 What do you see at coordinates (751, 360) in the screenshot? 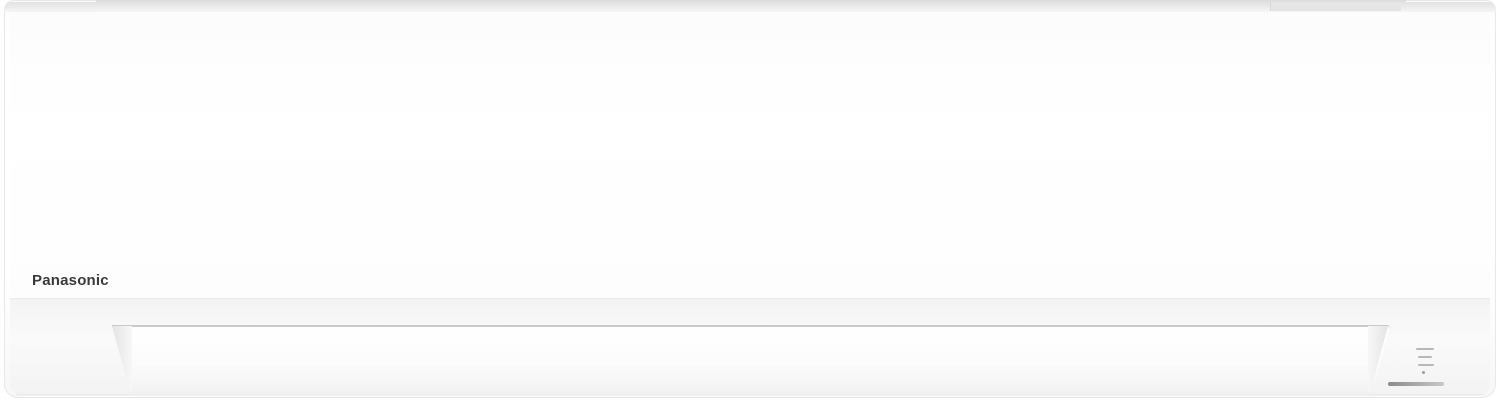
I see `air-outlet-louver` at bounding box center [751, 360].